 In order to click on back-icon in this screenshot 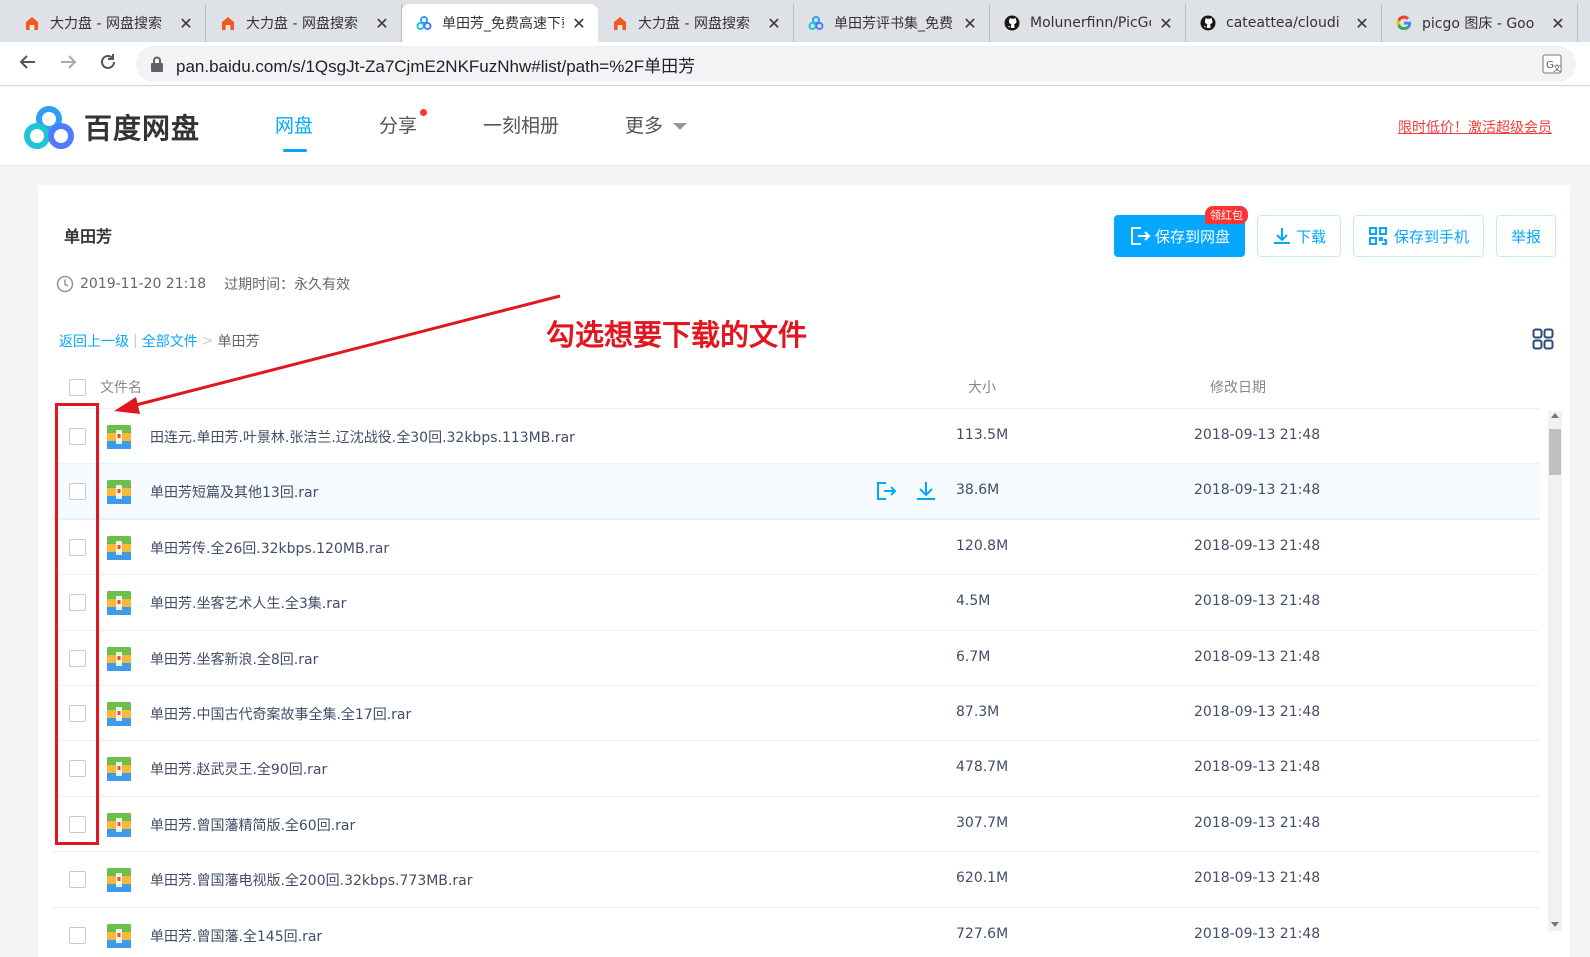, I will do `click(28, 64)`.